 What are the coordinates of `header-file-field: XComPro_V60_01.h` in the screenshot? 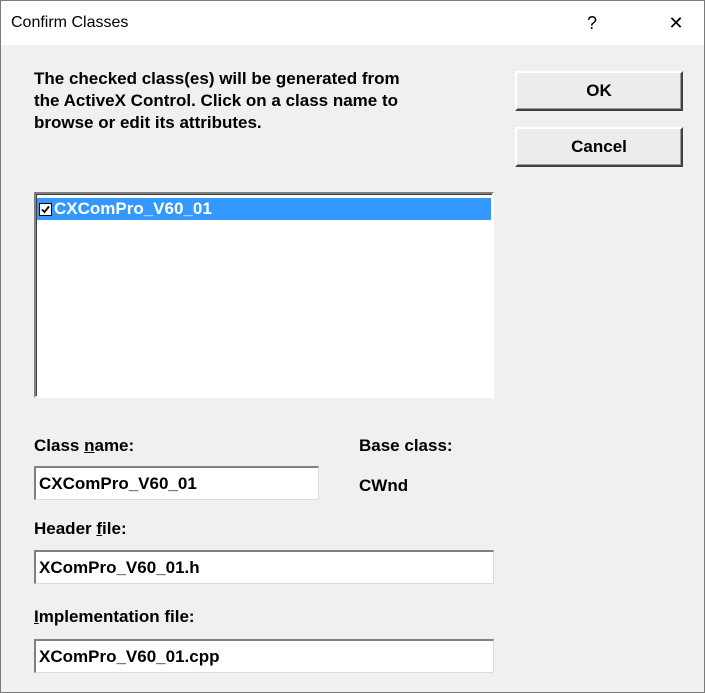 It's located at (264, 567).